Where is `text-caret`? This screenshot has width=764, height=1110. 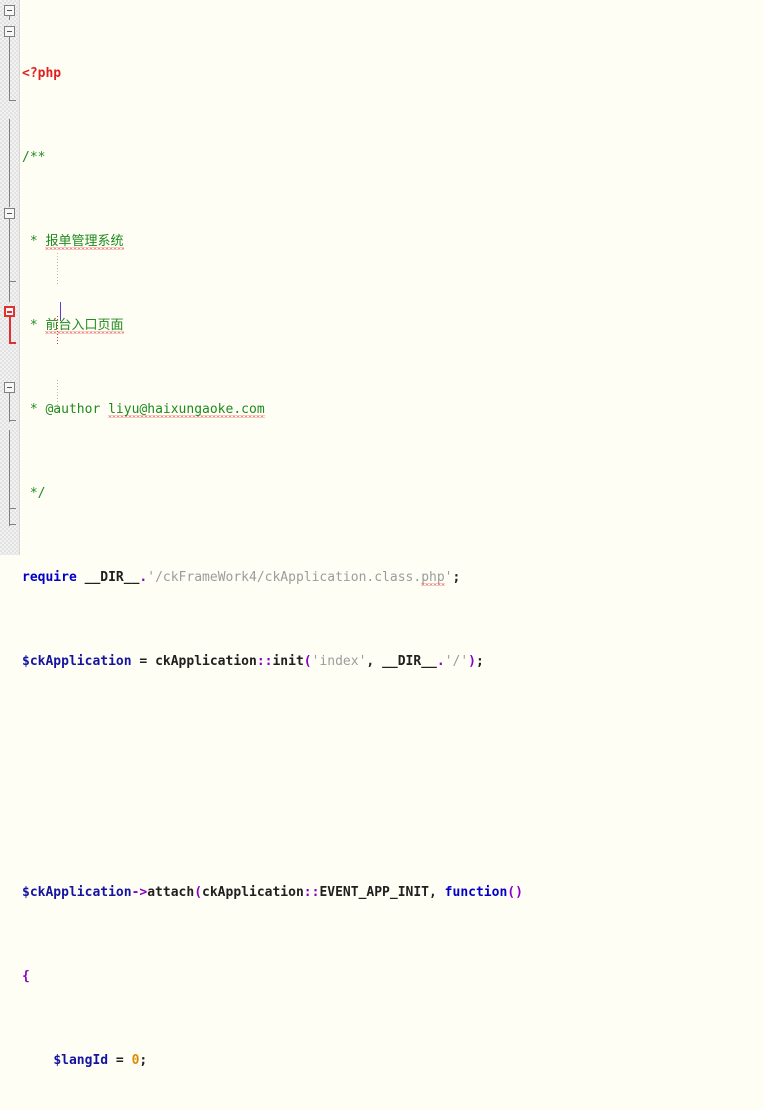
text-caret is located at coordinates (60, 311).